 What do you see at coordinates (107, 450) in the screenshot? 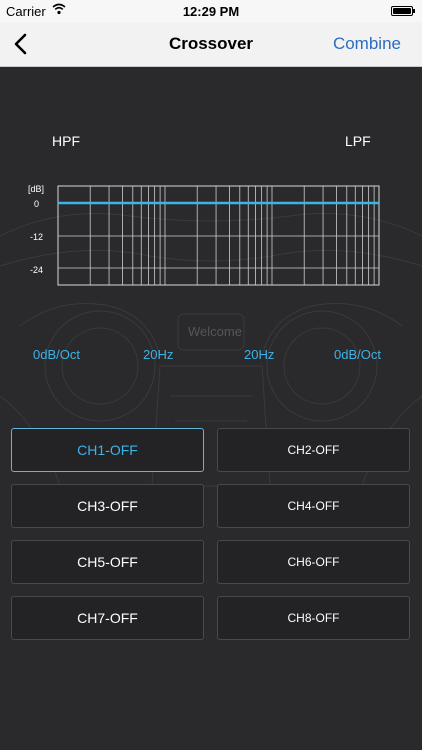
I see `channel-1-button: CH1-OFF` at bounding box center [107, 450].